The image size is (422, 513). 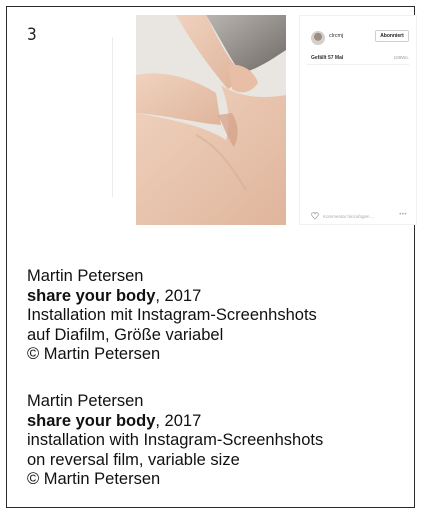 I want to click on panel-divider, so click(x=358, y=64).